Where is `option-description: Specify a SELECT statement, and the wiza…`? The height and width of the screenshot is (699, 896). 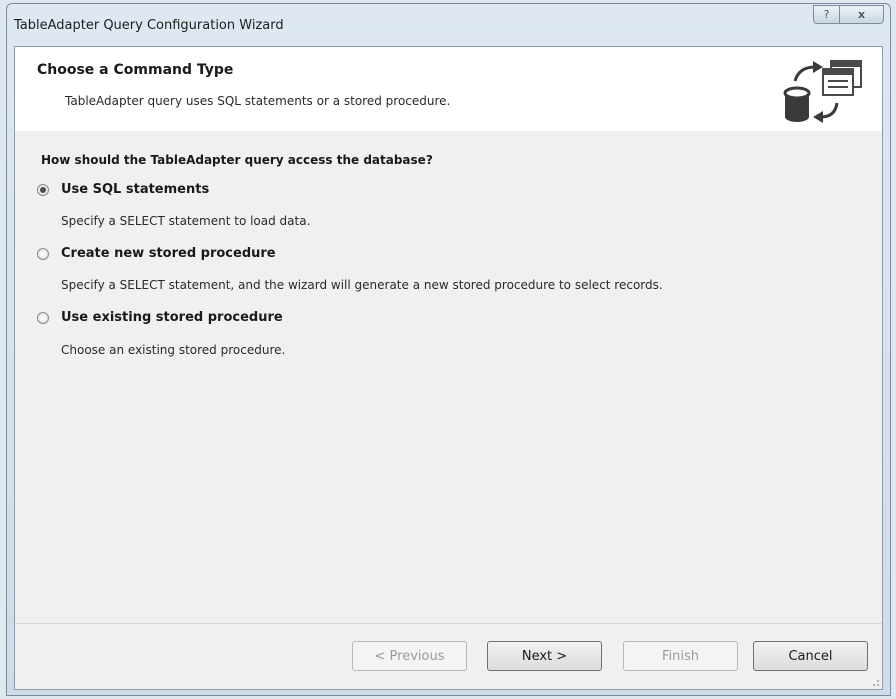 option-description: Specify a SELECT statement, and the wiza… is located at coordinates (362, 285).